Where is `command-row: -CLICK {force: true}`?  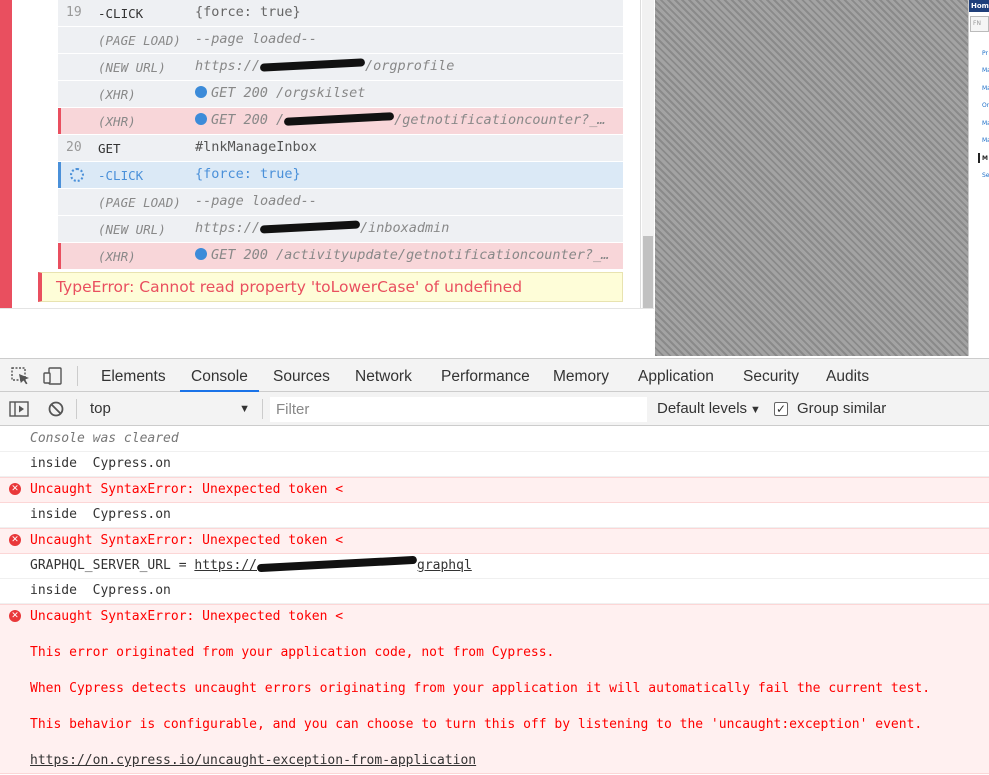
command-row: -CLICK {force: true} is located at coordinates (340, 175).